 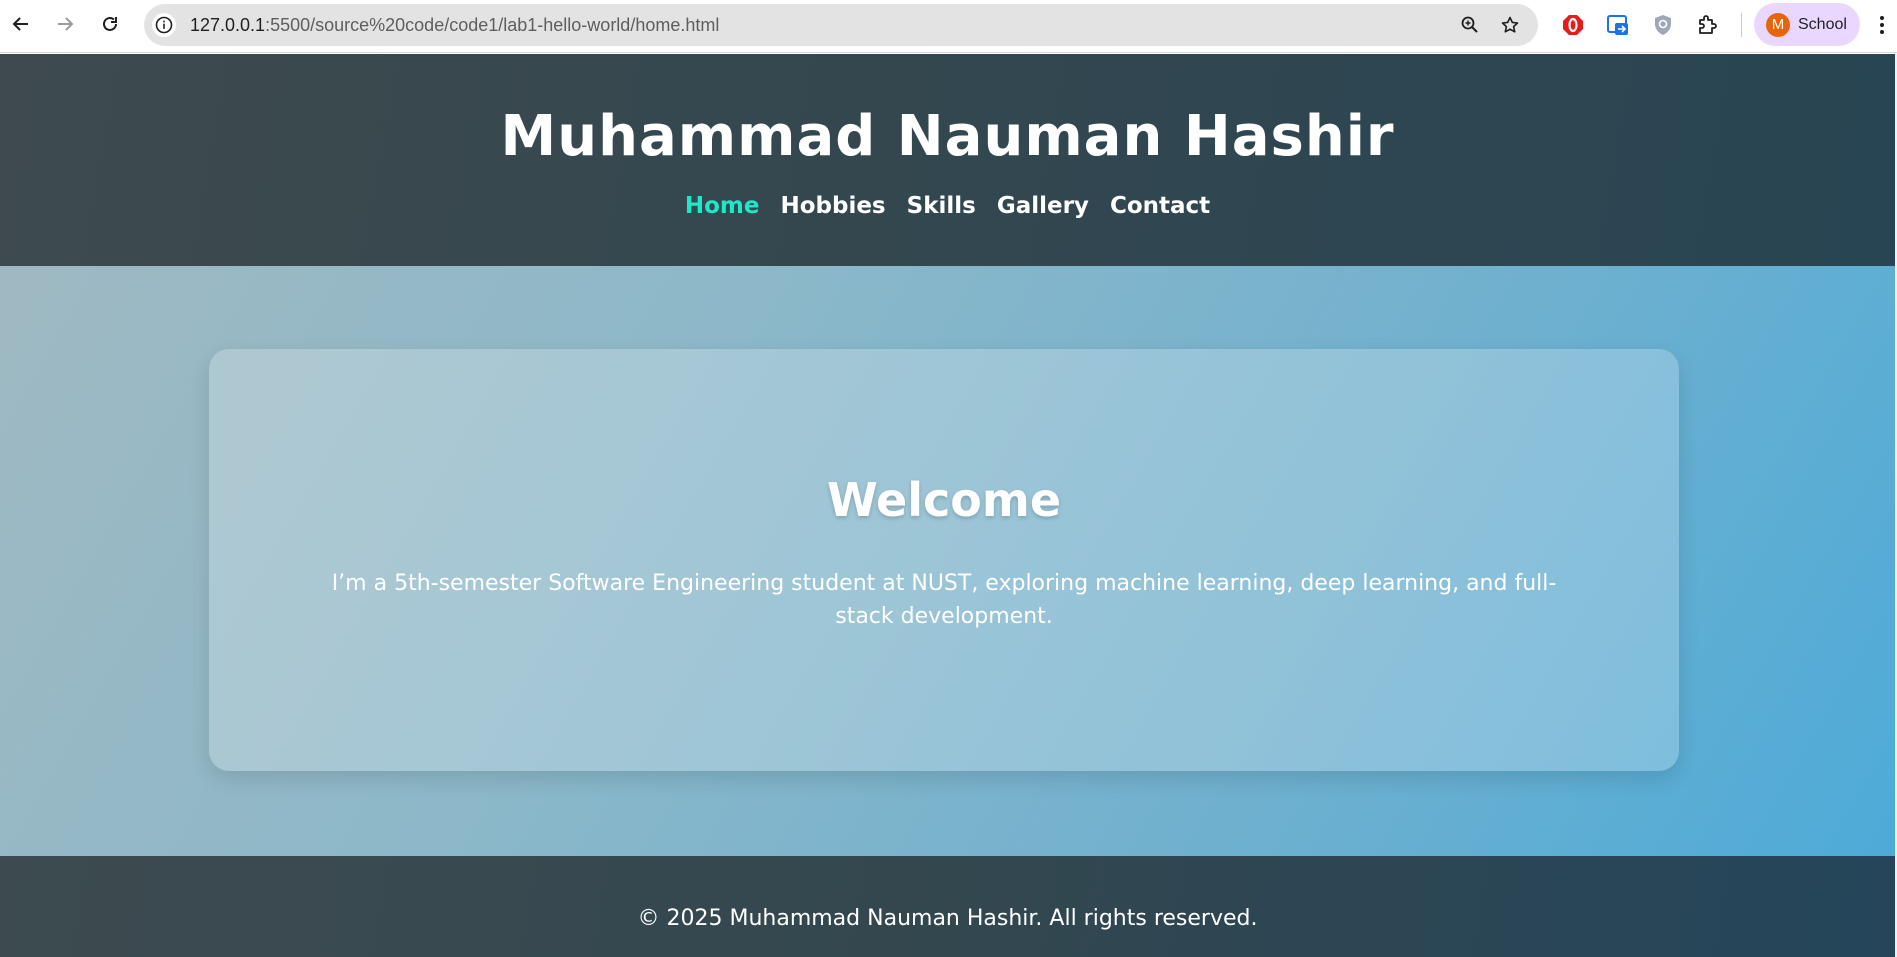 I want to click on star-icon, so click(x=1510, y=24).